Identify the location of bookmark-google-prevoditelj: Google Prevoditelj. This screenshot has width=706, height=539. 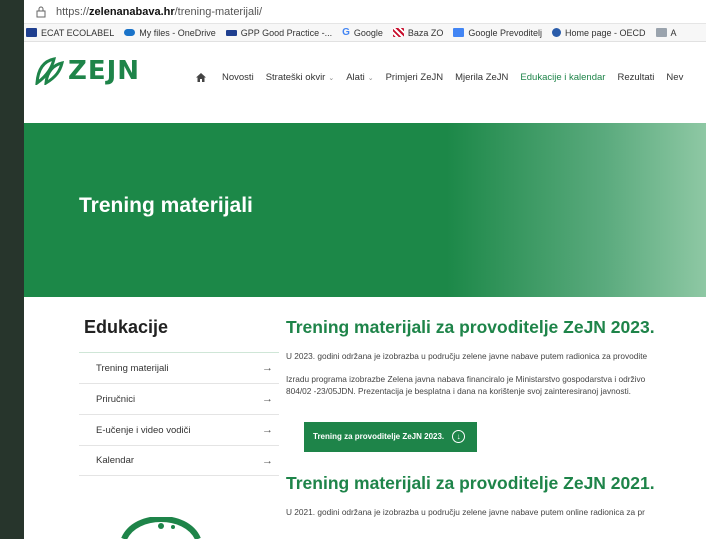
(497, 33).